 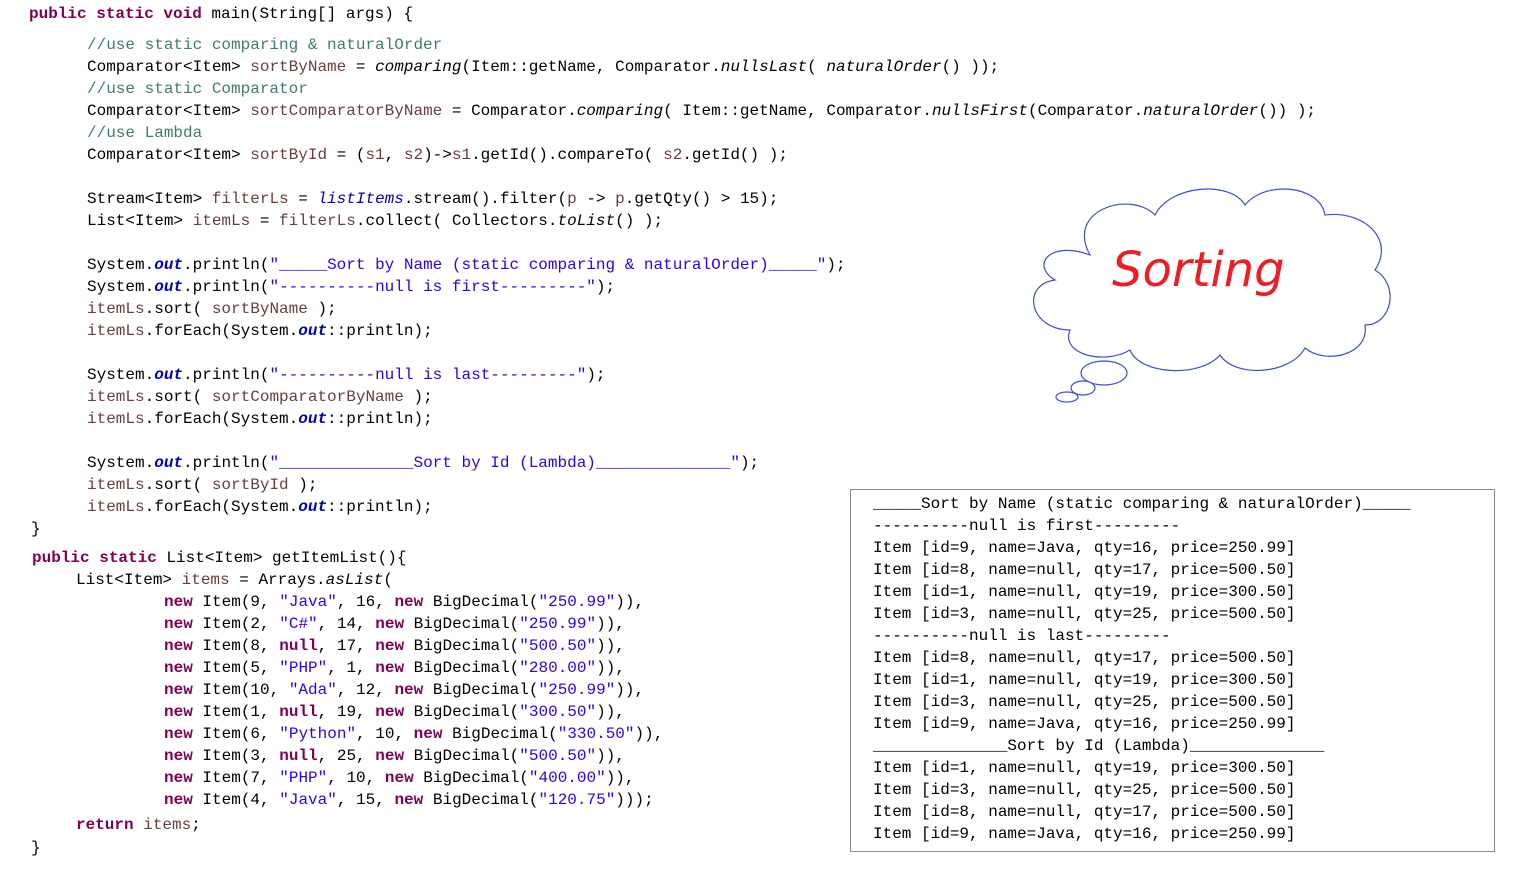 What do you see at coordinates (277, 580) in the screenshot?
I see `code-text: = Arrays.` at bounding box center [277, 580].